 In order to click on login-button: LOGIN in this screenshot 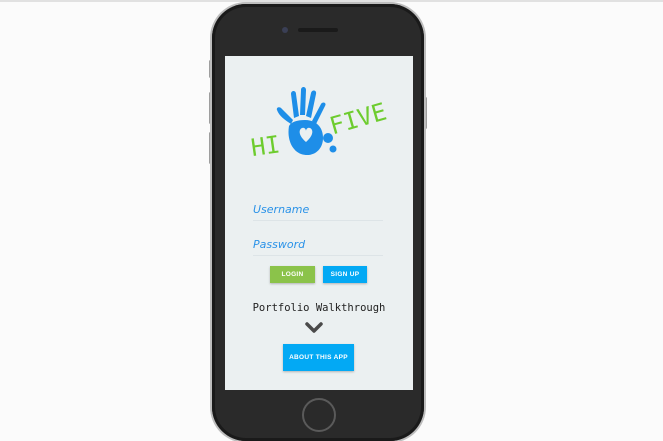, I will do `click(292, 274)`.